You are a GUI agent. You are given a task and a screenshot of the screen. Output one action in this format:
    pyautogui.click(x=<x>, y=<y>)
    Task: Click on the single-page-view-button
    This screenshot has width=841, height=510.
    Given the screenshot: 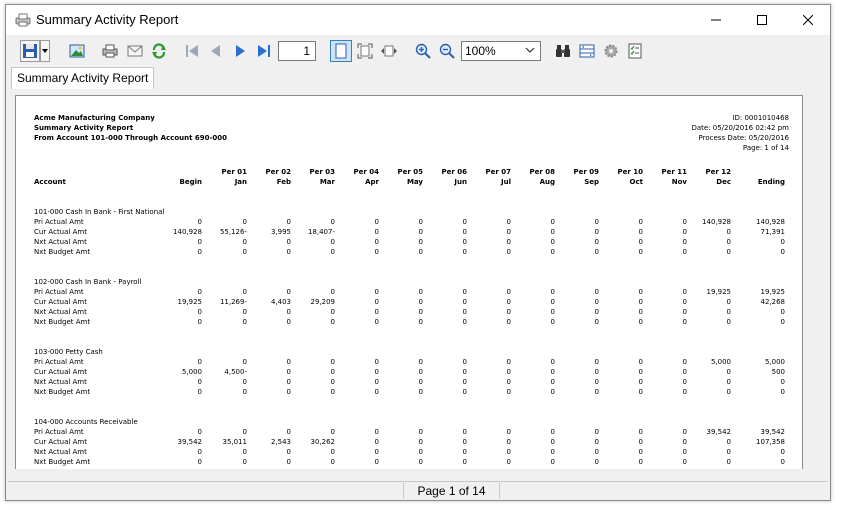 What is the action you would take?
    pyautogui.click(x=341, y=51)
    